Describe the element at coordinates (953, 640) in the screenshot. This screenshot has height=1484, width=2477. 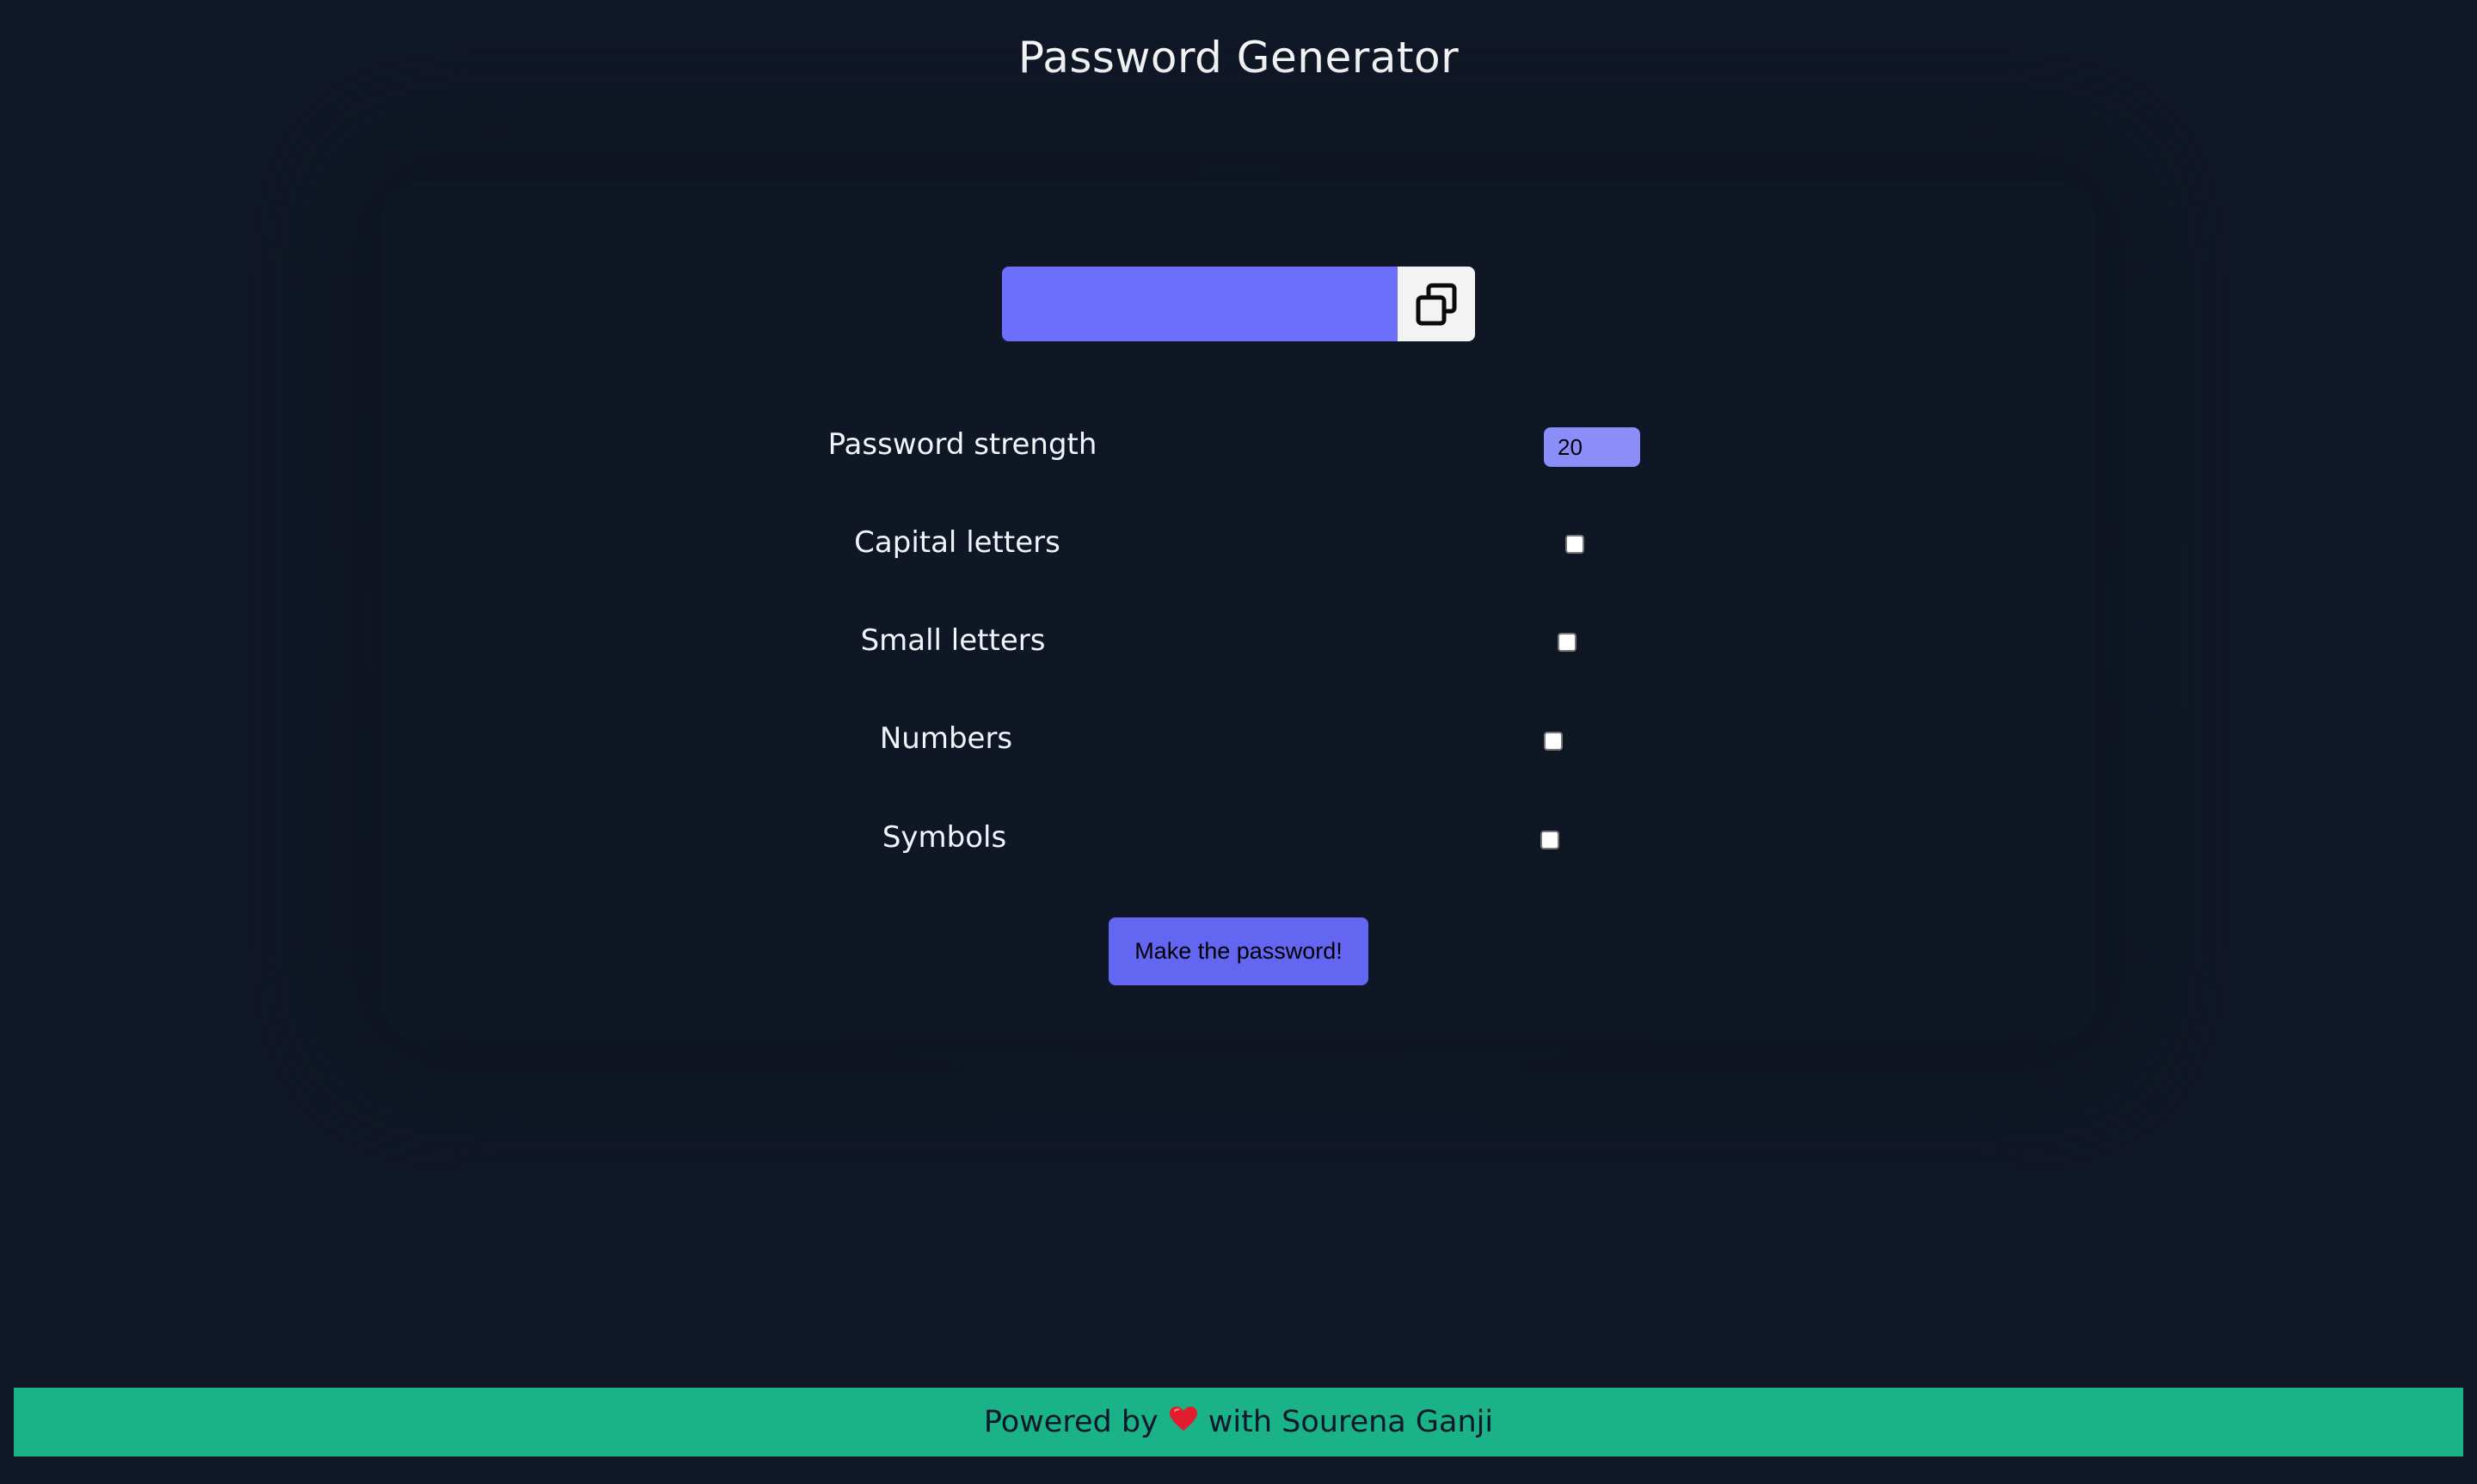
I see `small-letters-label: Small letters` at that location.